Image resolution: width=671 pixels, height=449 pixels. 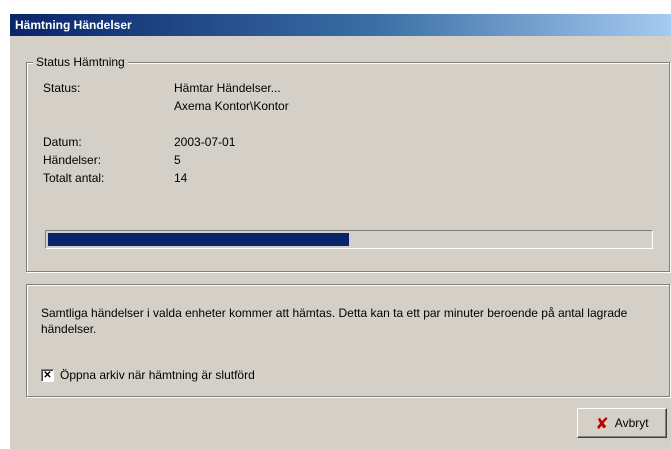 I want to click on status-label: Status:, so click(x=62, y=88).